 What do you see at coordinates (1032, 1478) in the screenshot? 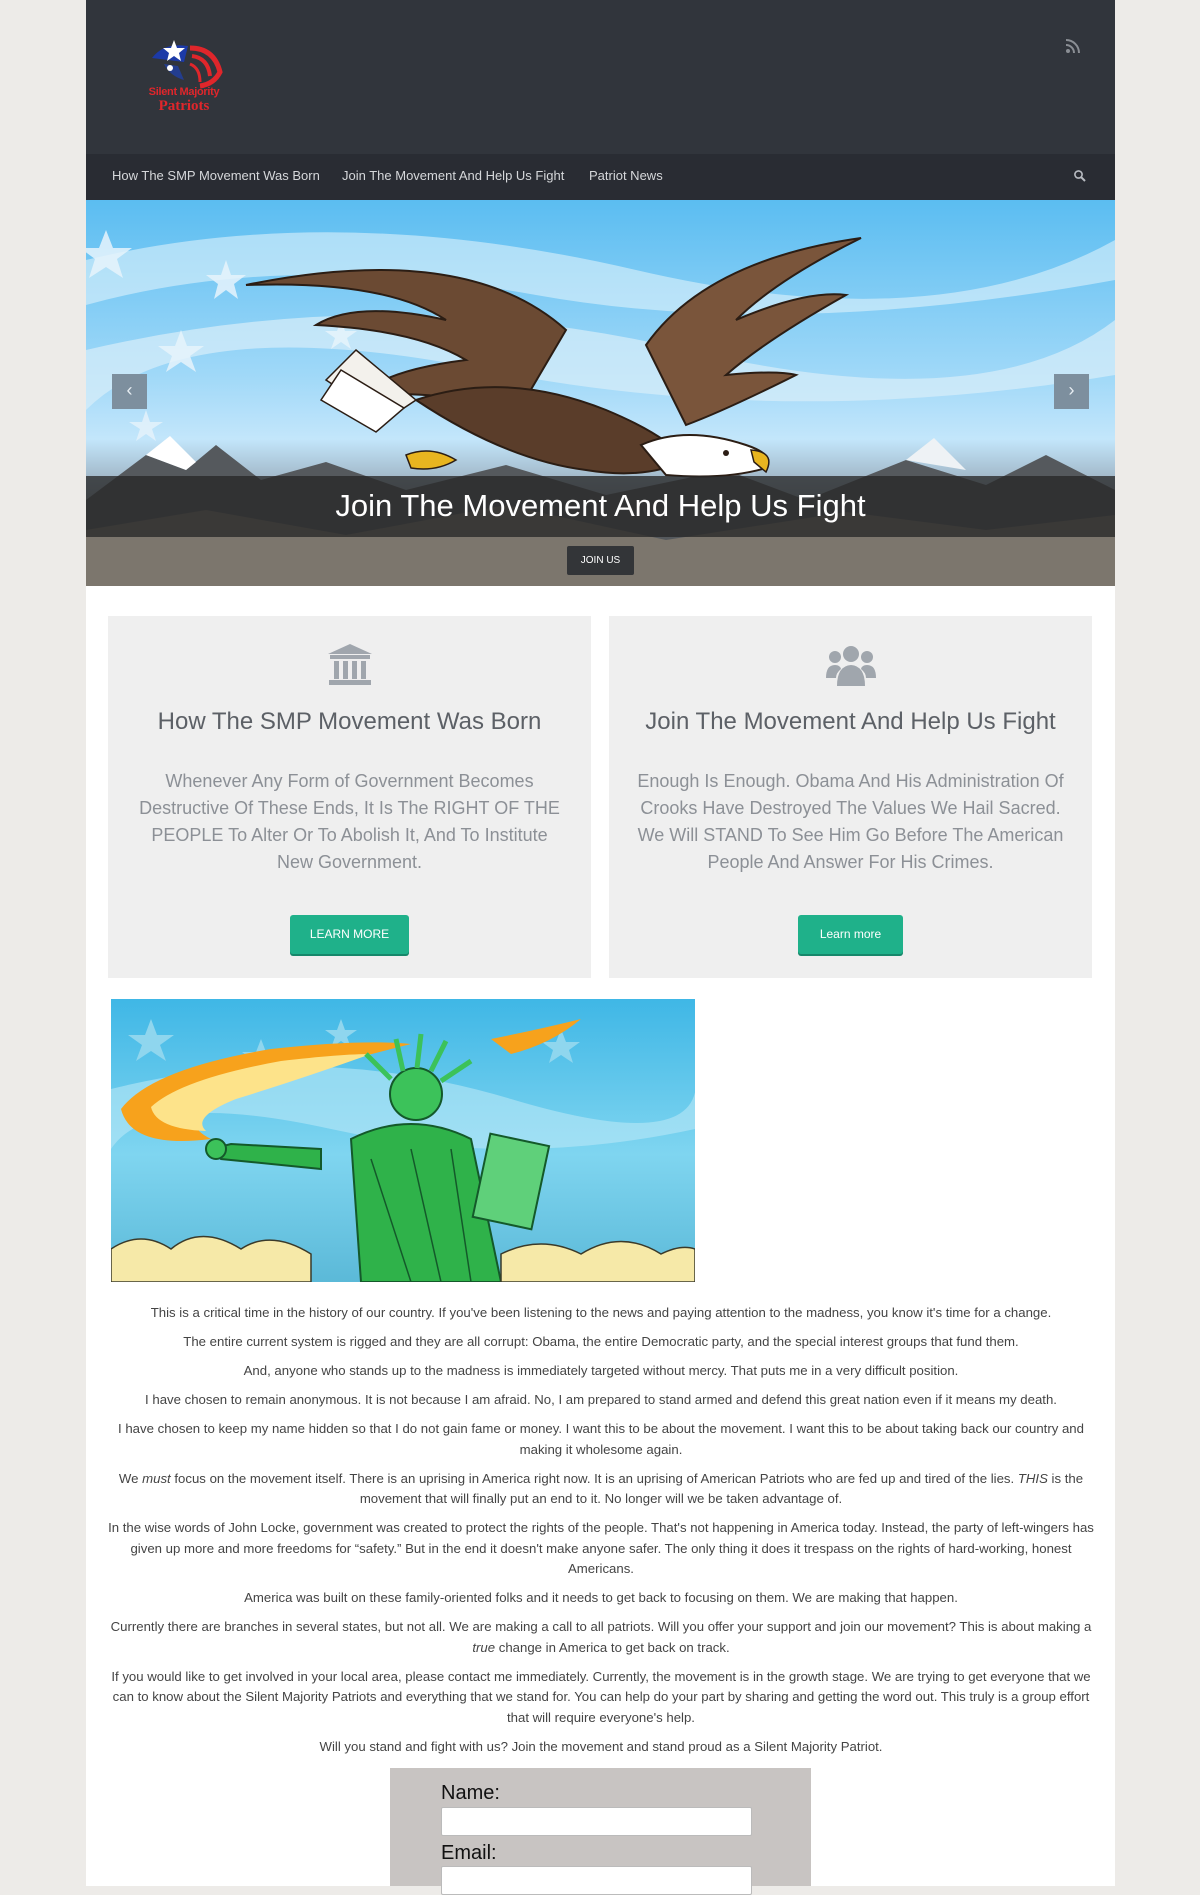
I see `emphasis-text: THIS` at bounding box center [1032, 1478].